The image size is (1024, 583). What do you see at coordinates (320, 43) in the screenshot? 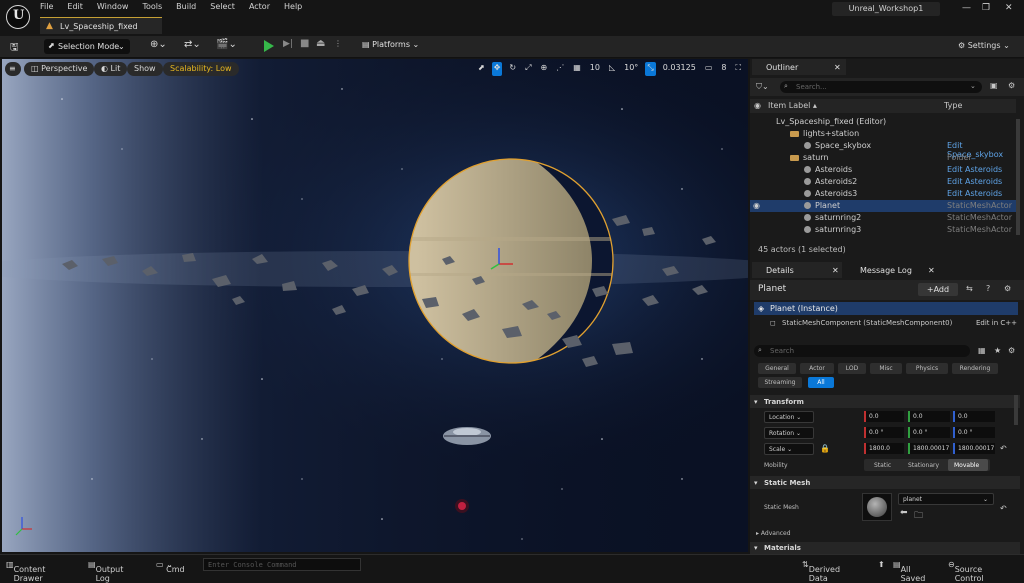
I see `eject-icon: ⏏` at bounding box center [320, 43].